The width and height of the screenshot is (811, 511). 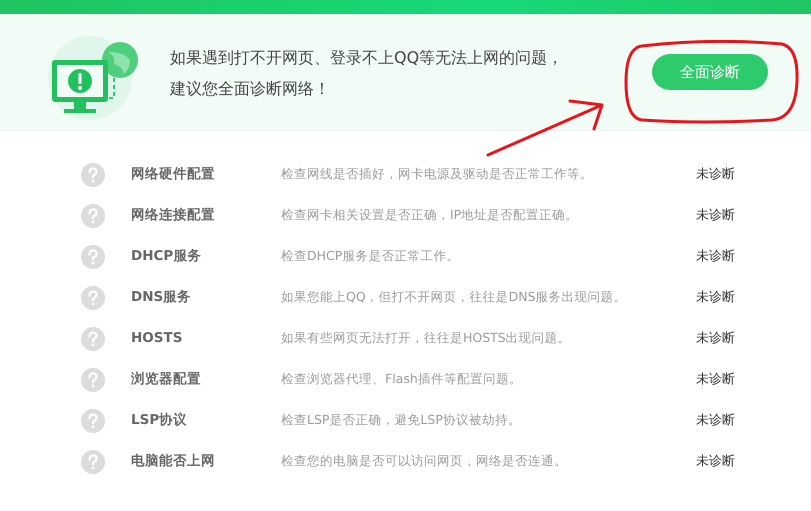 I want to click on check-description: 检查您的电脑是否可以访问网页，网络是否连通。, so click(x=424, y=461).